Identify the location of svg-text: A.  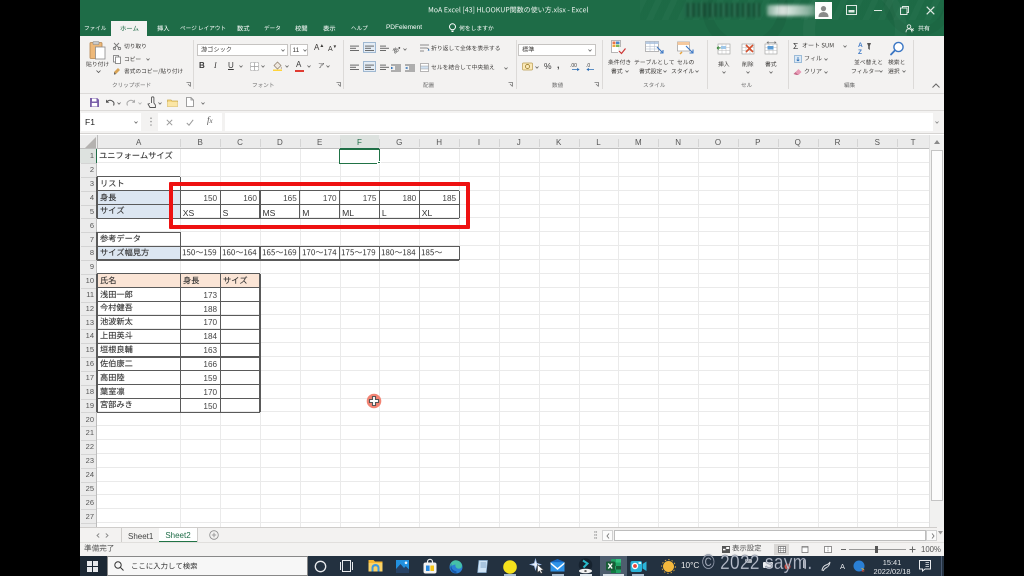
(860, 45).